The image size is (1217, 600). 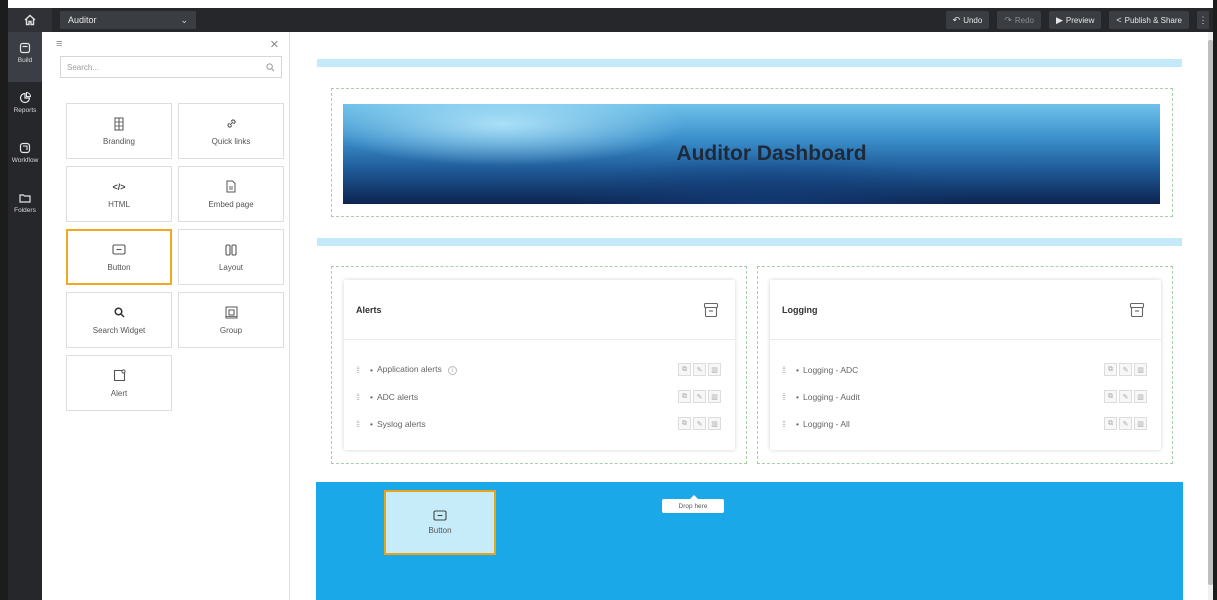 What do you see at coordinates (25, 207) in the screenshot?
I see `nav-item-folders: Folders` at bounding box center [25, 207].